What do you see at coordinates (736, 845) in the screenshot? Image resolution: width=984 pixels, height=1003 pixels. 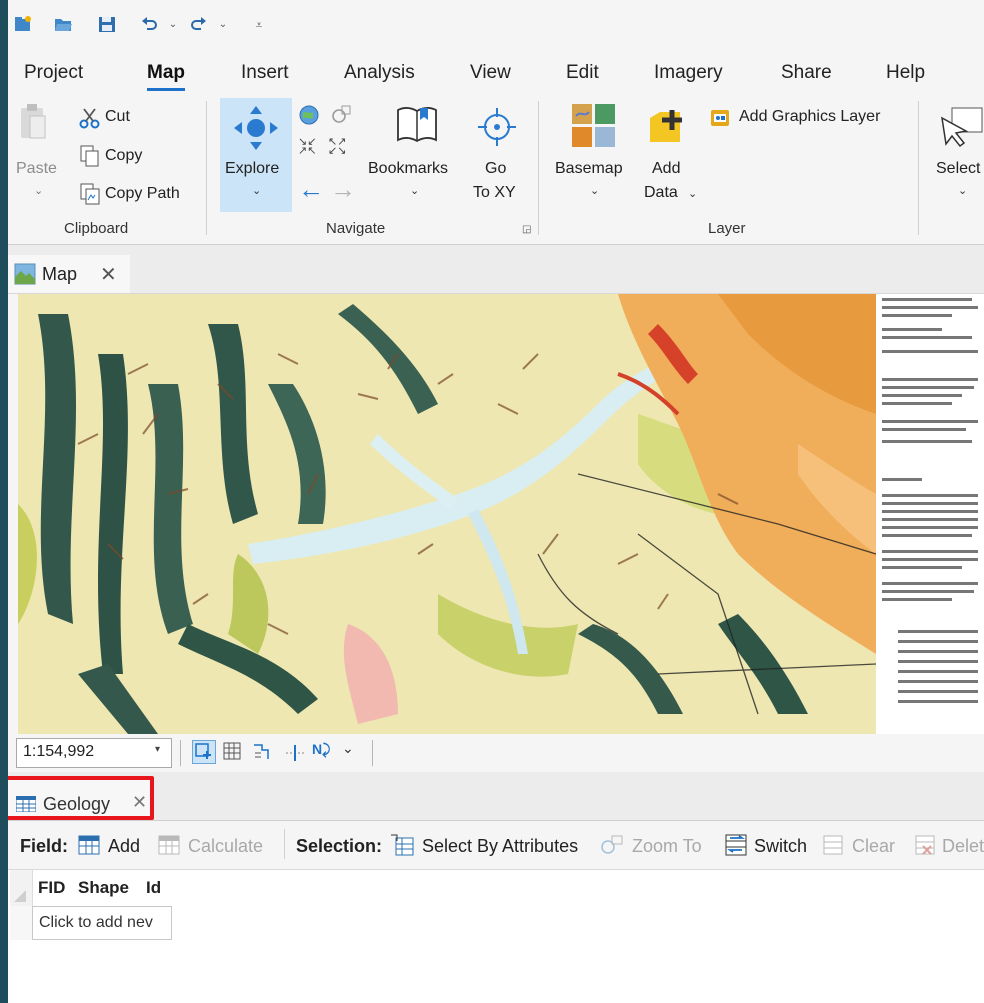 I see `switch-selection-icon` at bounding box center [736, 845].